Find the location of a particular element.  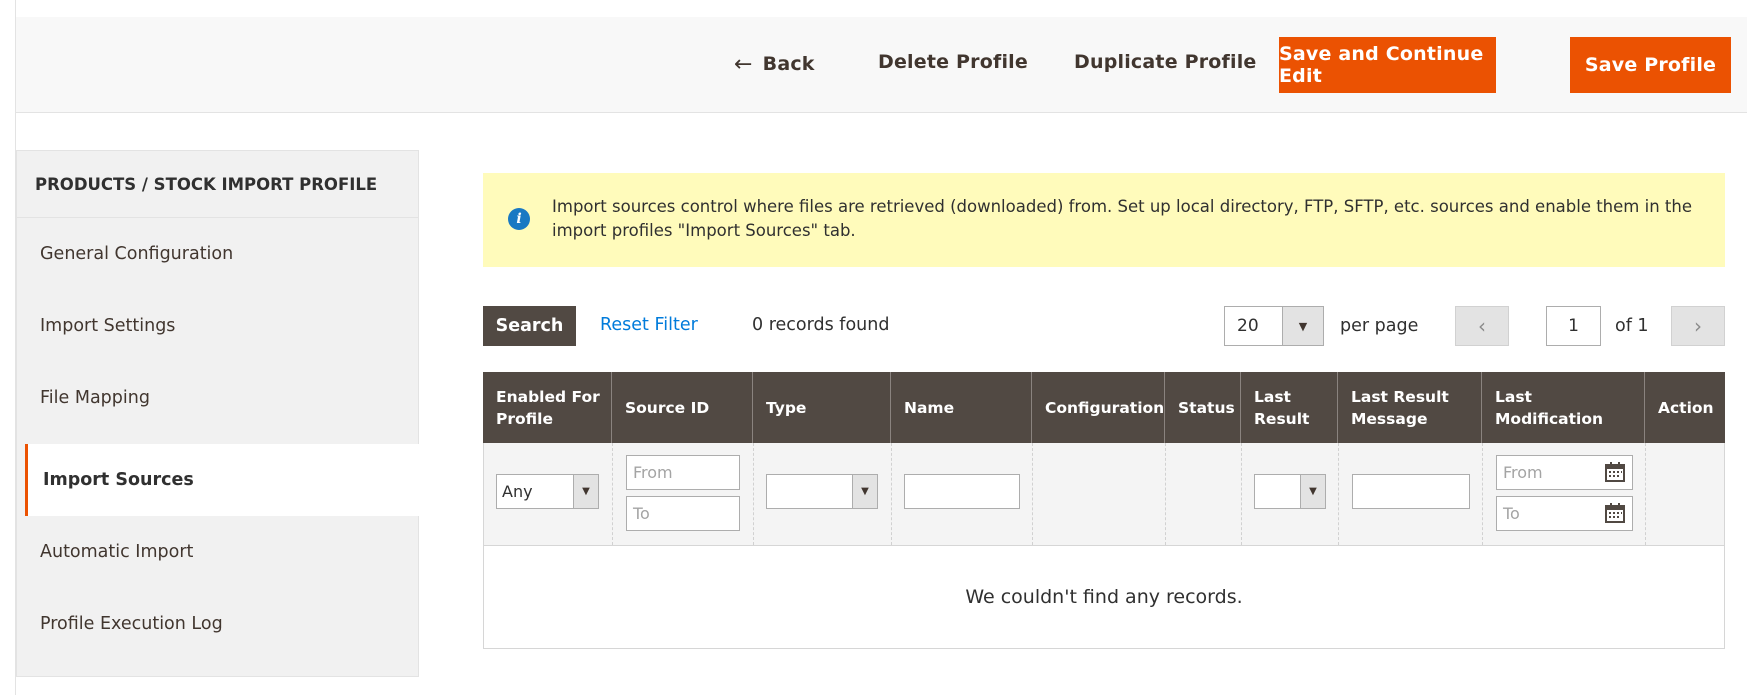

next-page-button: › is located at coordinates (1698, 326).